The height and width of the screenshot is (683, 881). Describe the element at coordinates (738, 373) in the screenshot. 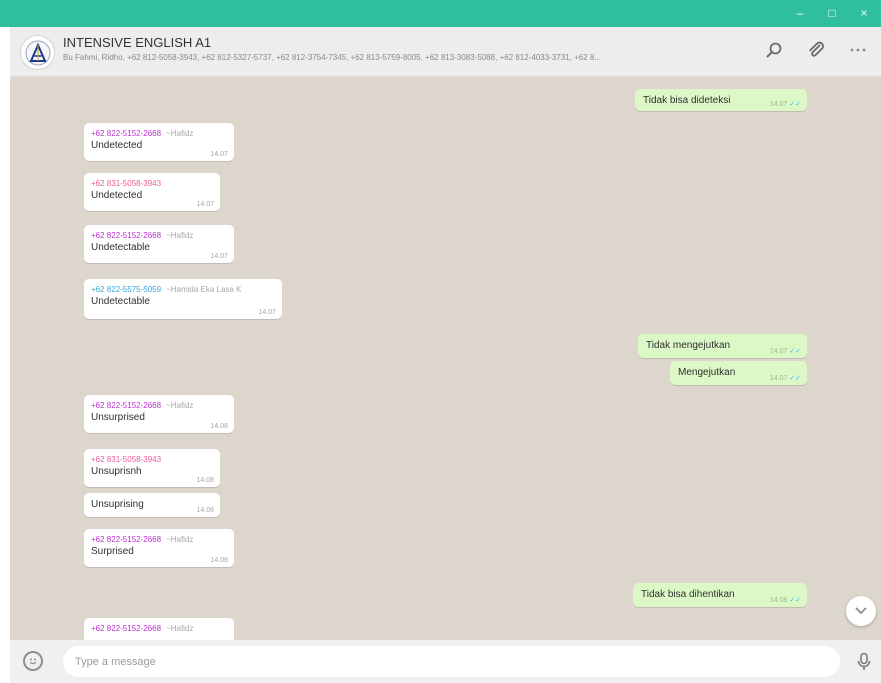

I see `outgoing-message: Mengejutkan 14.07 ✓✓` at that location.